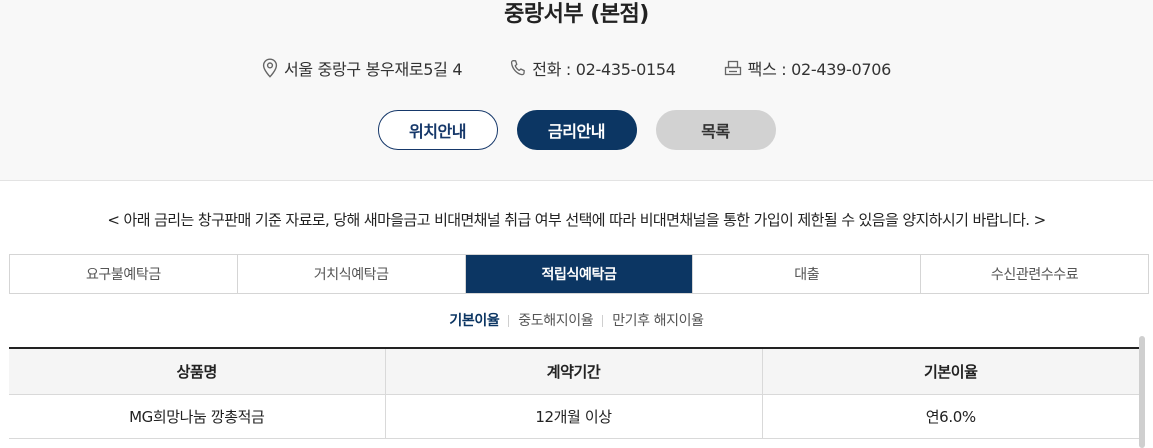  I want to click on cell-term: 12개월 이상, so click(574, 416).